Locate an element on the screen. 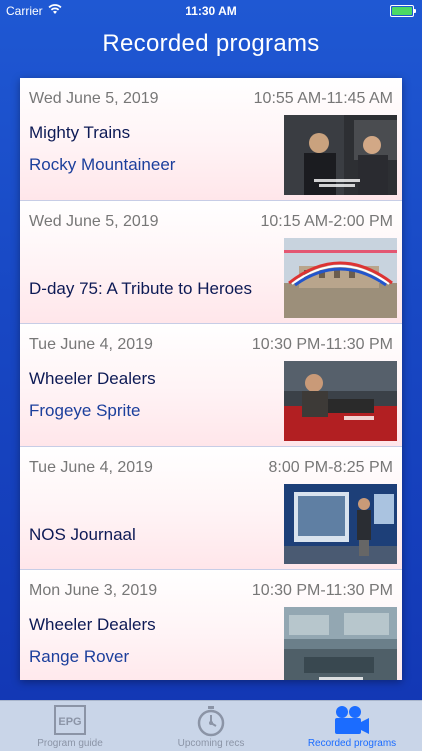 The height and width of the screenshot is (751, 422). tab-recorded-programs: Recorded programs is located at coordinates (352, 726).